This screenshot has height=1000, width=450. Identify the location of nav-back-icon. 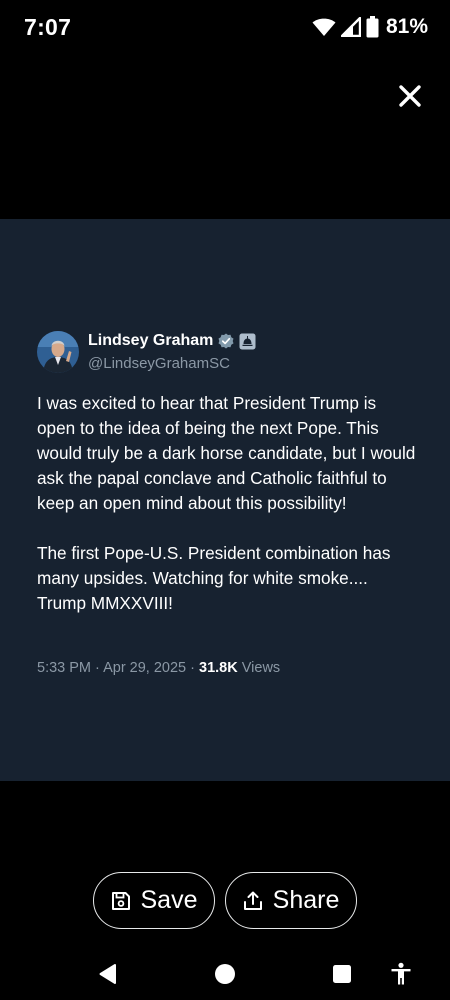
(107, 974).